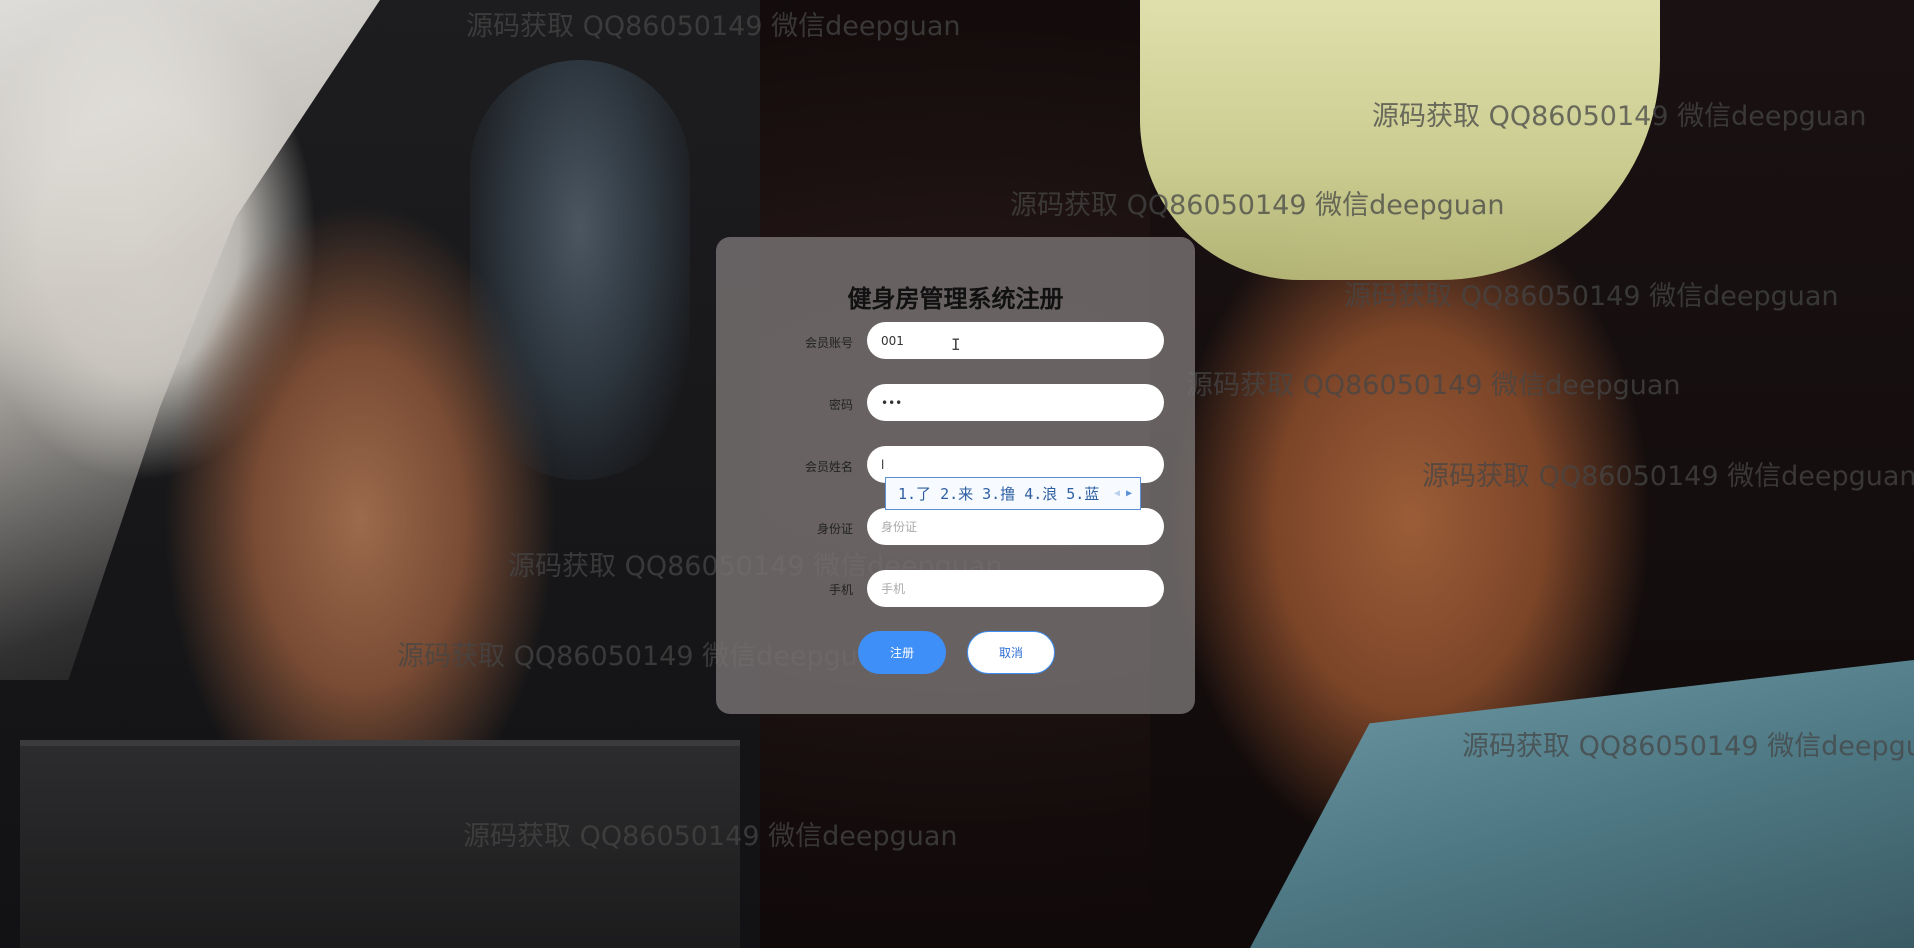  What do you see at coordinates (1117, 493) in the screenshot?
I see `triangle-left-icon: ◀` at bounding box center [1117, 493].